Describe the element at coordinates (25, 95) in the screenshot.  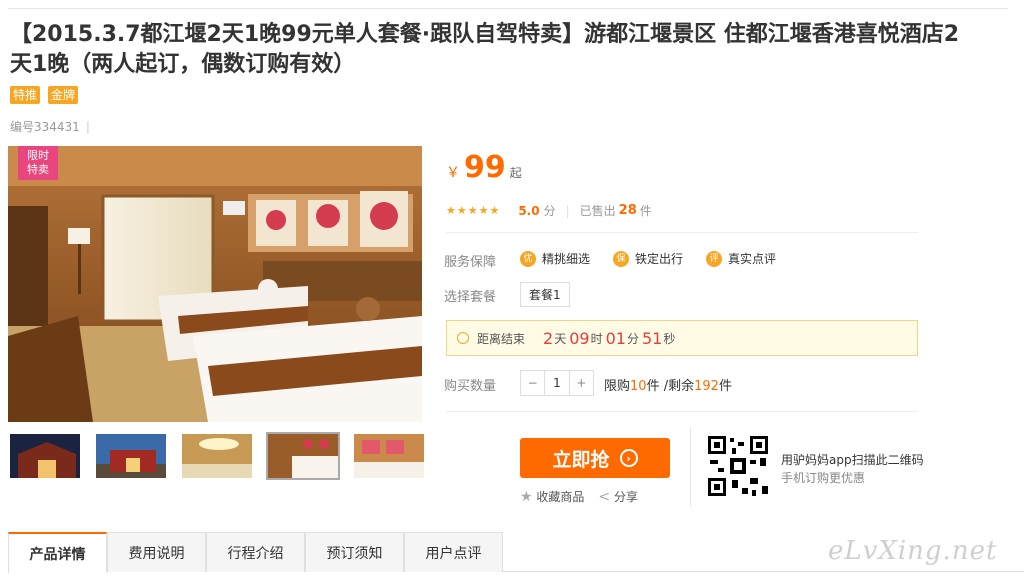
I see `tag-recommended: 特推` at that location.